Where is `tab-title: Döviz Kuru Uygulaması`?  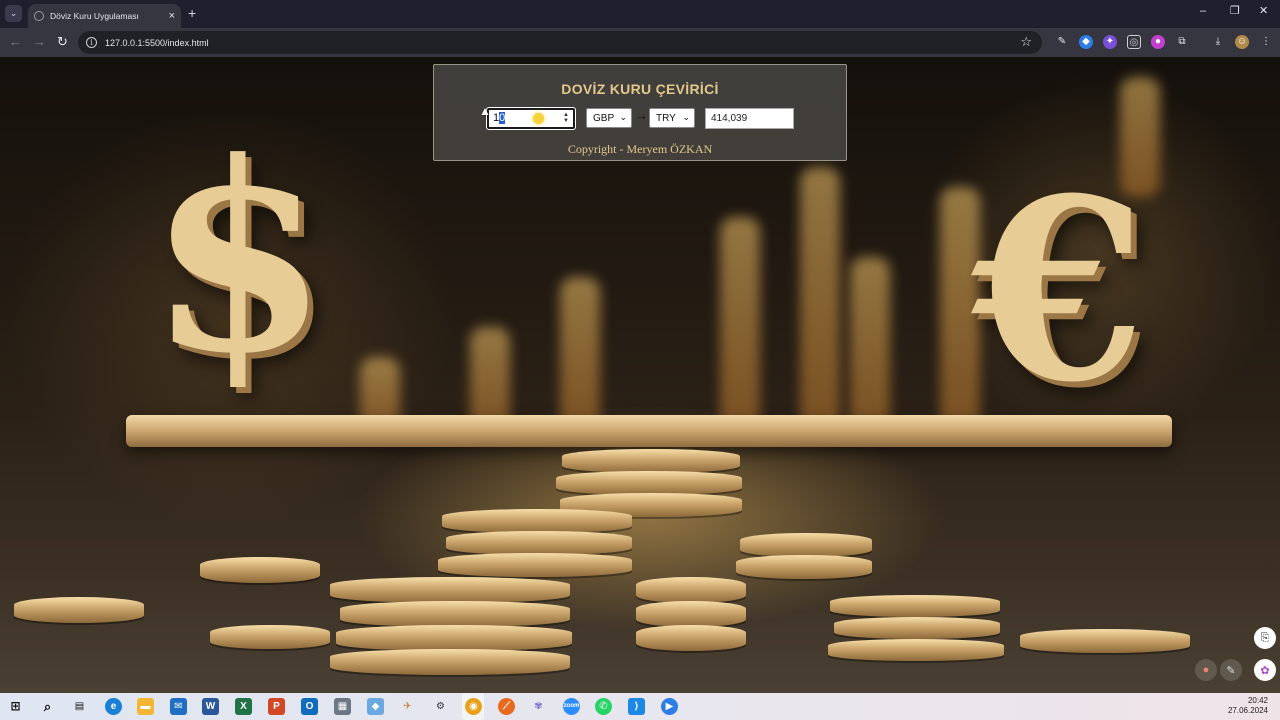
tab-title: Döviz Kuru Uygulaması is located at coordinates (94, 16).